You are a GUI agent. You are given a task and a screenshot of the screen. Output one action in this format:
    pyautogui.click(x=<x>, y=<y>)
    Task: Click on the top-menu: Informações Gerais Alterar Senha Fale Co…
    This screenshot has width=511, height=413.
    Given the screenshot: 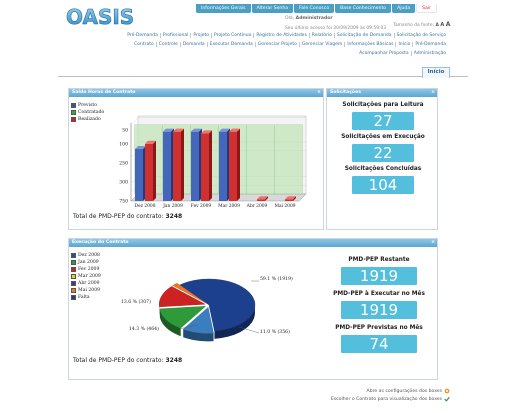 What is the action you would take?
    pyautogui.click(x=317, y=8)
    